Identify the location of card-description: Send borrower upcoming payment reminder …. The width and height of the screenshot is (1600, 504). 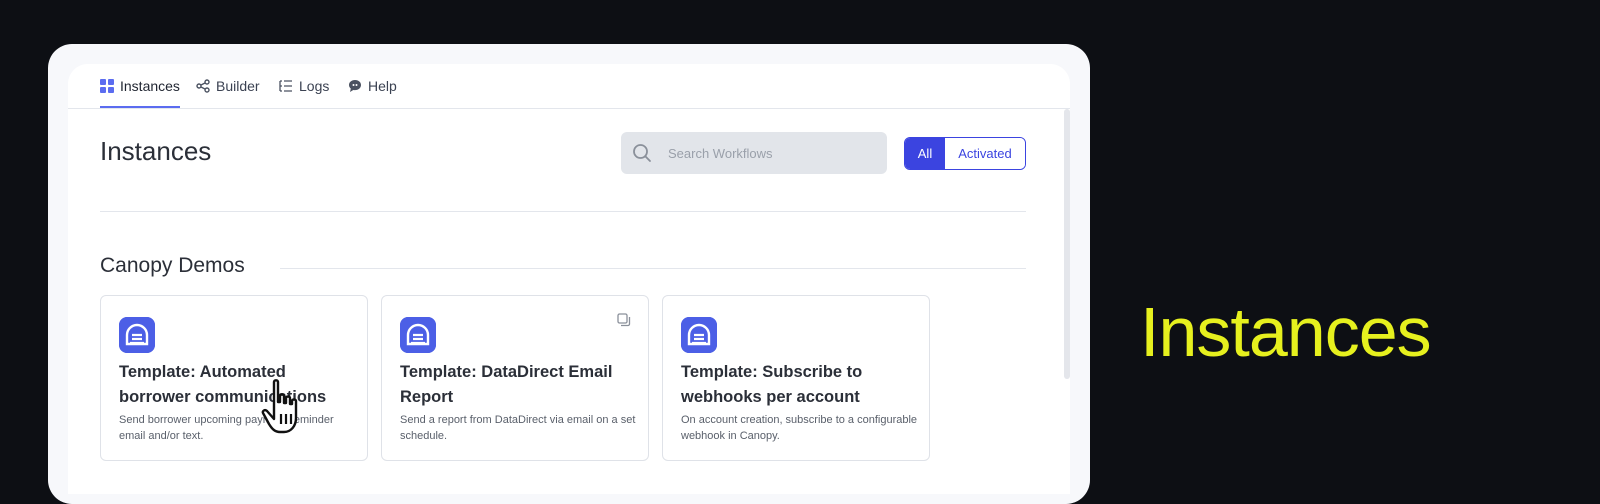
(226, 428).